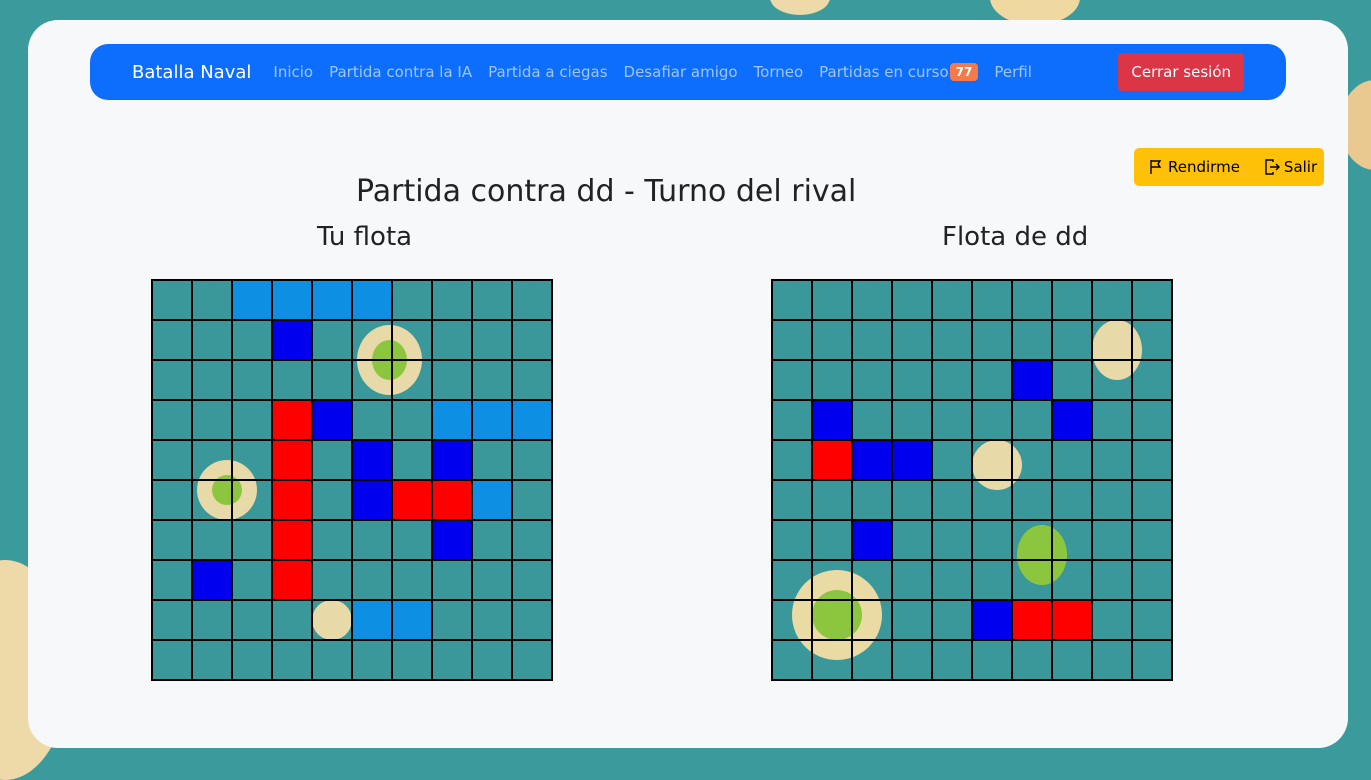 This screenshot has width=1371, height=780. Describe the element at coordinates (191, 72) in the screenshot. I see `brand-logo: Batalla Naval` at that location.